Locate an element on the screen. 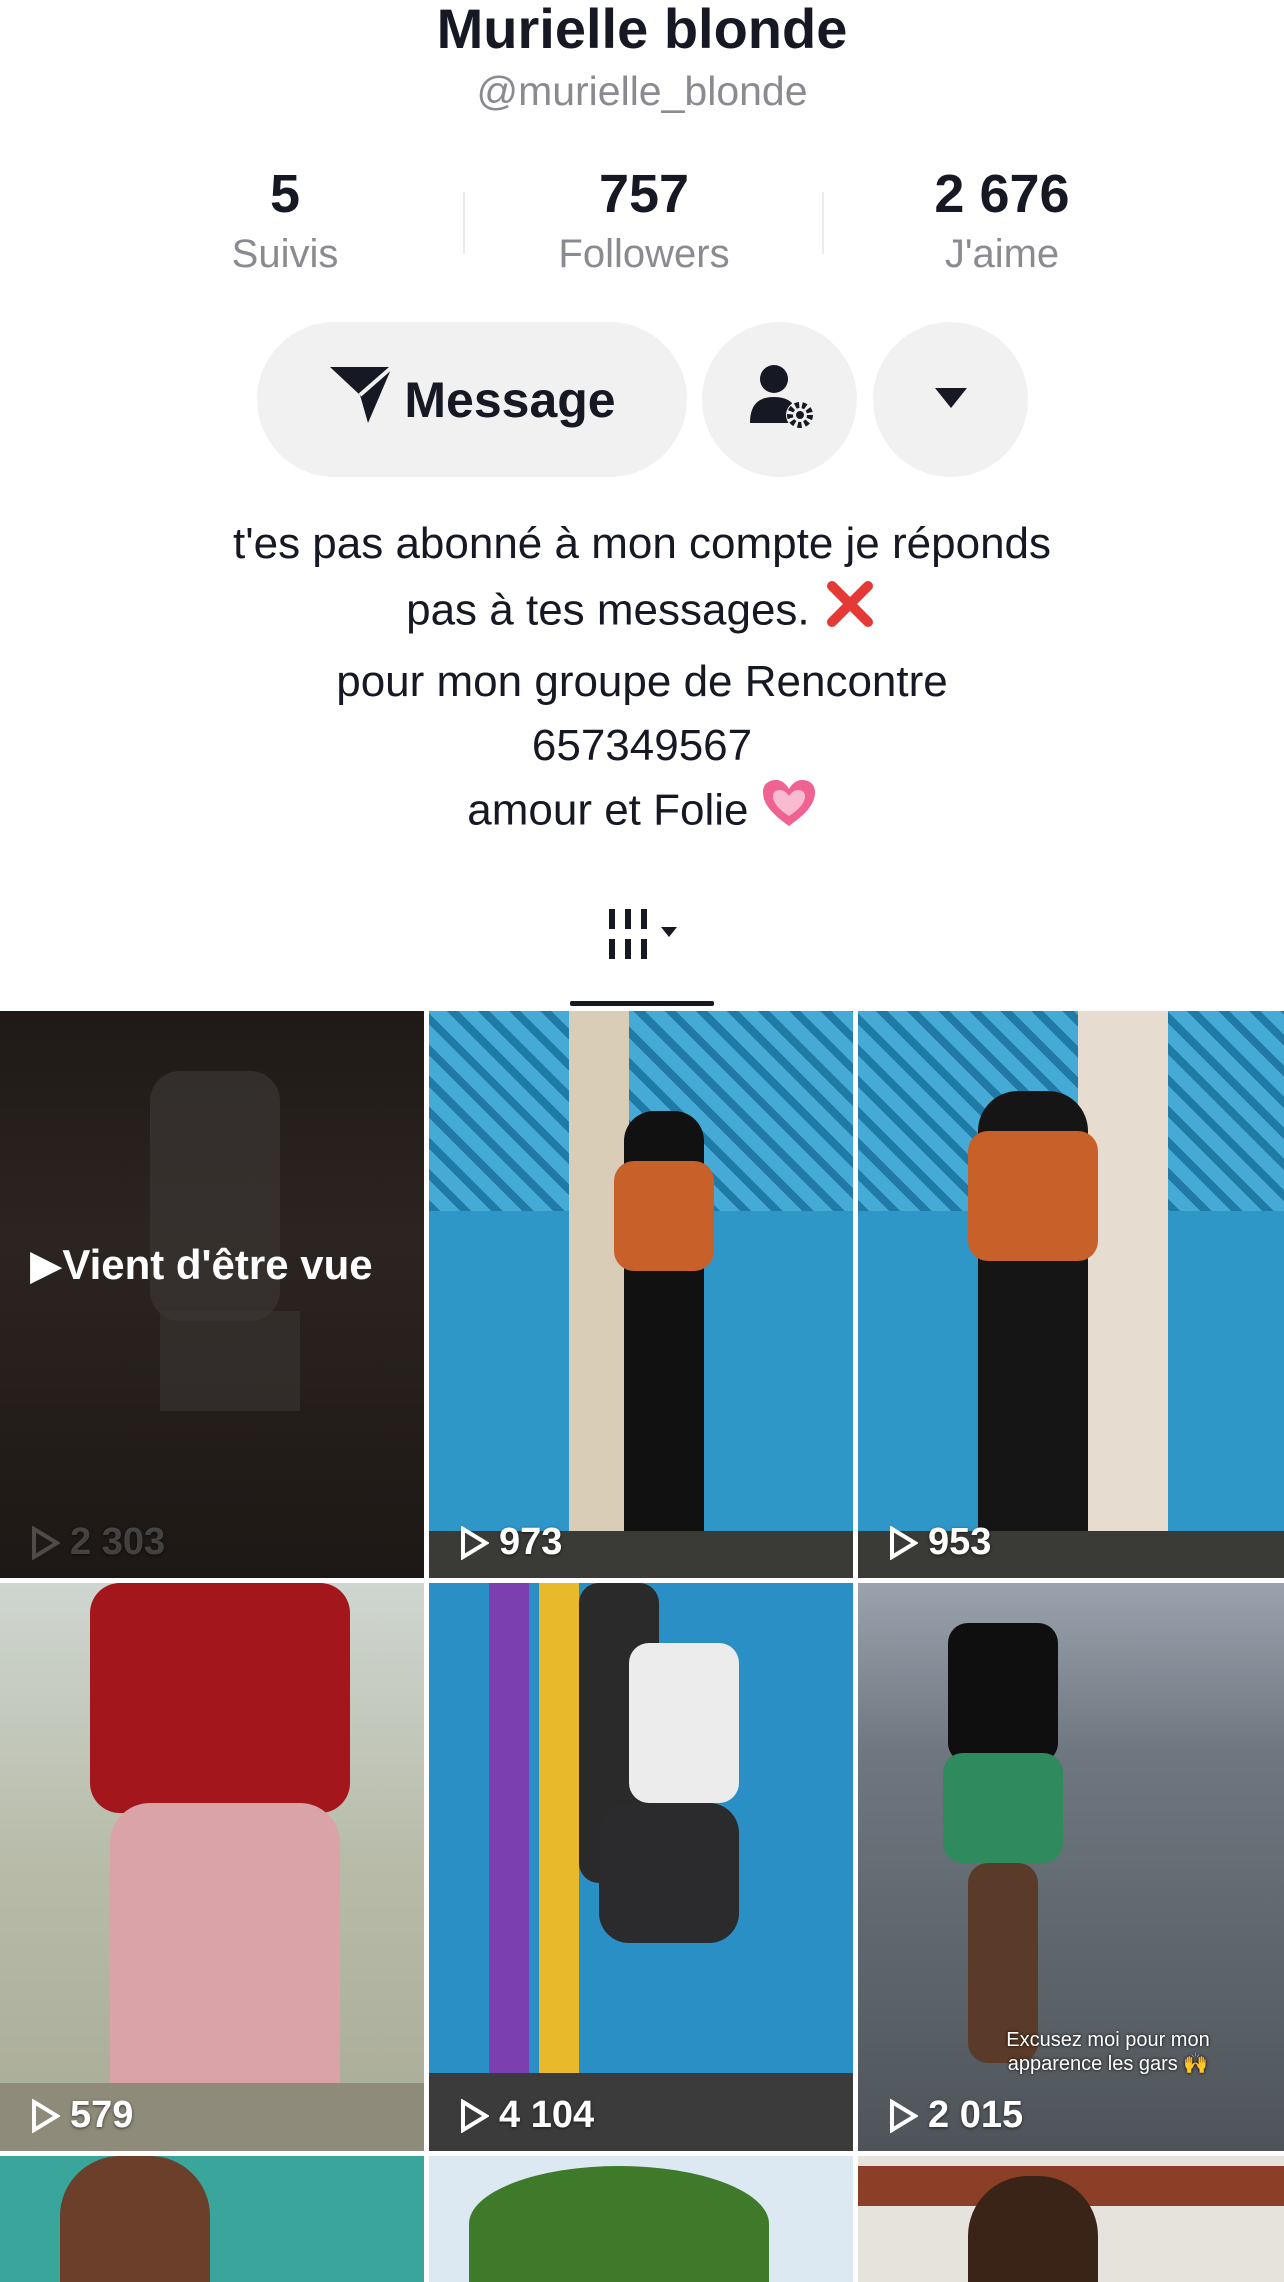 The width and height of the screenshot is (1284, 2282). profile-actions: Message is located at coordinates (642, 399).